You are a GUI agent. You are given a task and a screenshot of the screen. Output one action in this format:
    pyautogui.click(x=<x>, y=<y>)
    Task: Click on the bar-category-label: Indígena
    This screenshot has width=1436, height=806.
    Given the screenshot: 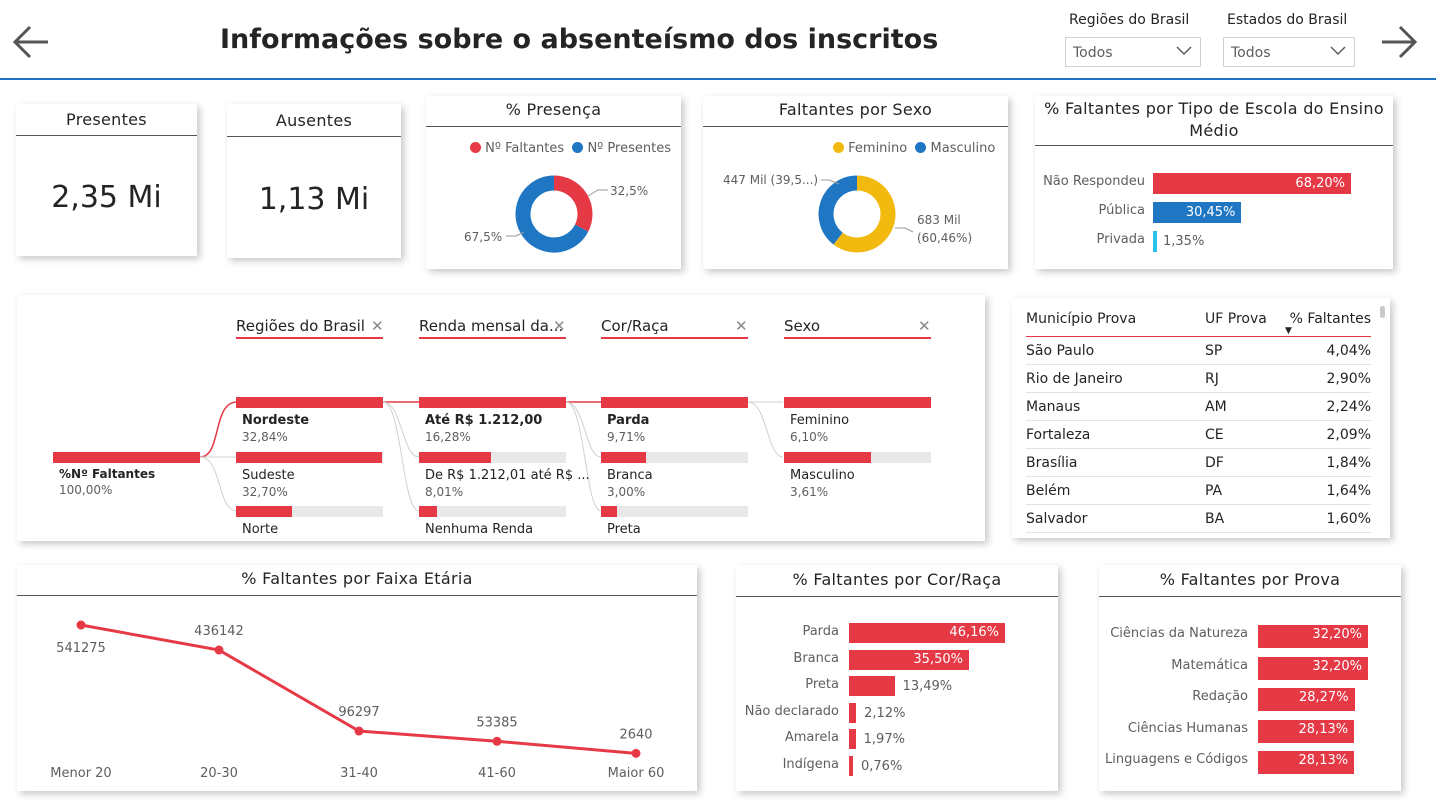 What is the action you would take?
    pyautogui.click(x=810, y=764)
    